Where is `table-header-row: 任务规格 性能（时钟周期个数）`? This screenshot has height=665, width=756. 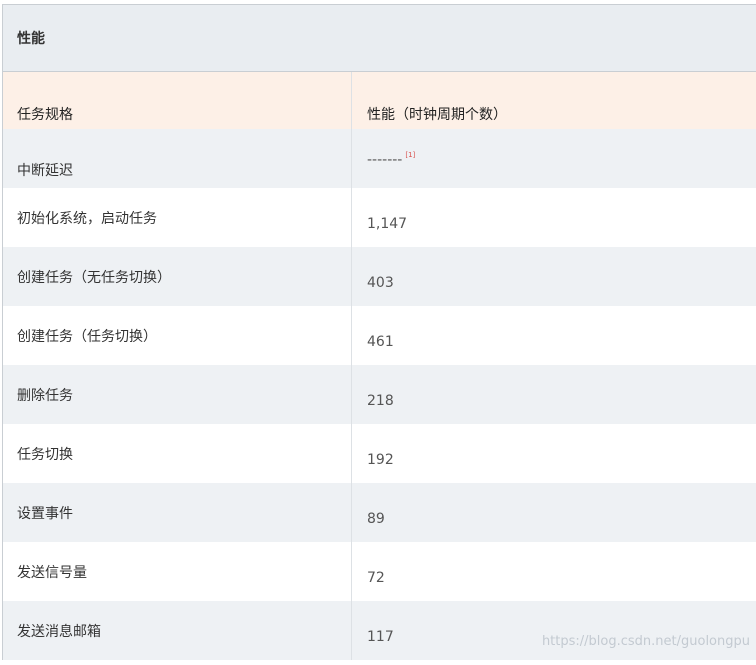 table-header-row: 任务规格 性能（时钟周期个数） is located at coordinates (379, 100).